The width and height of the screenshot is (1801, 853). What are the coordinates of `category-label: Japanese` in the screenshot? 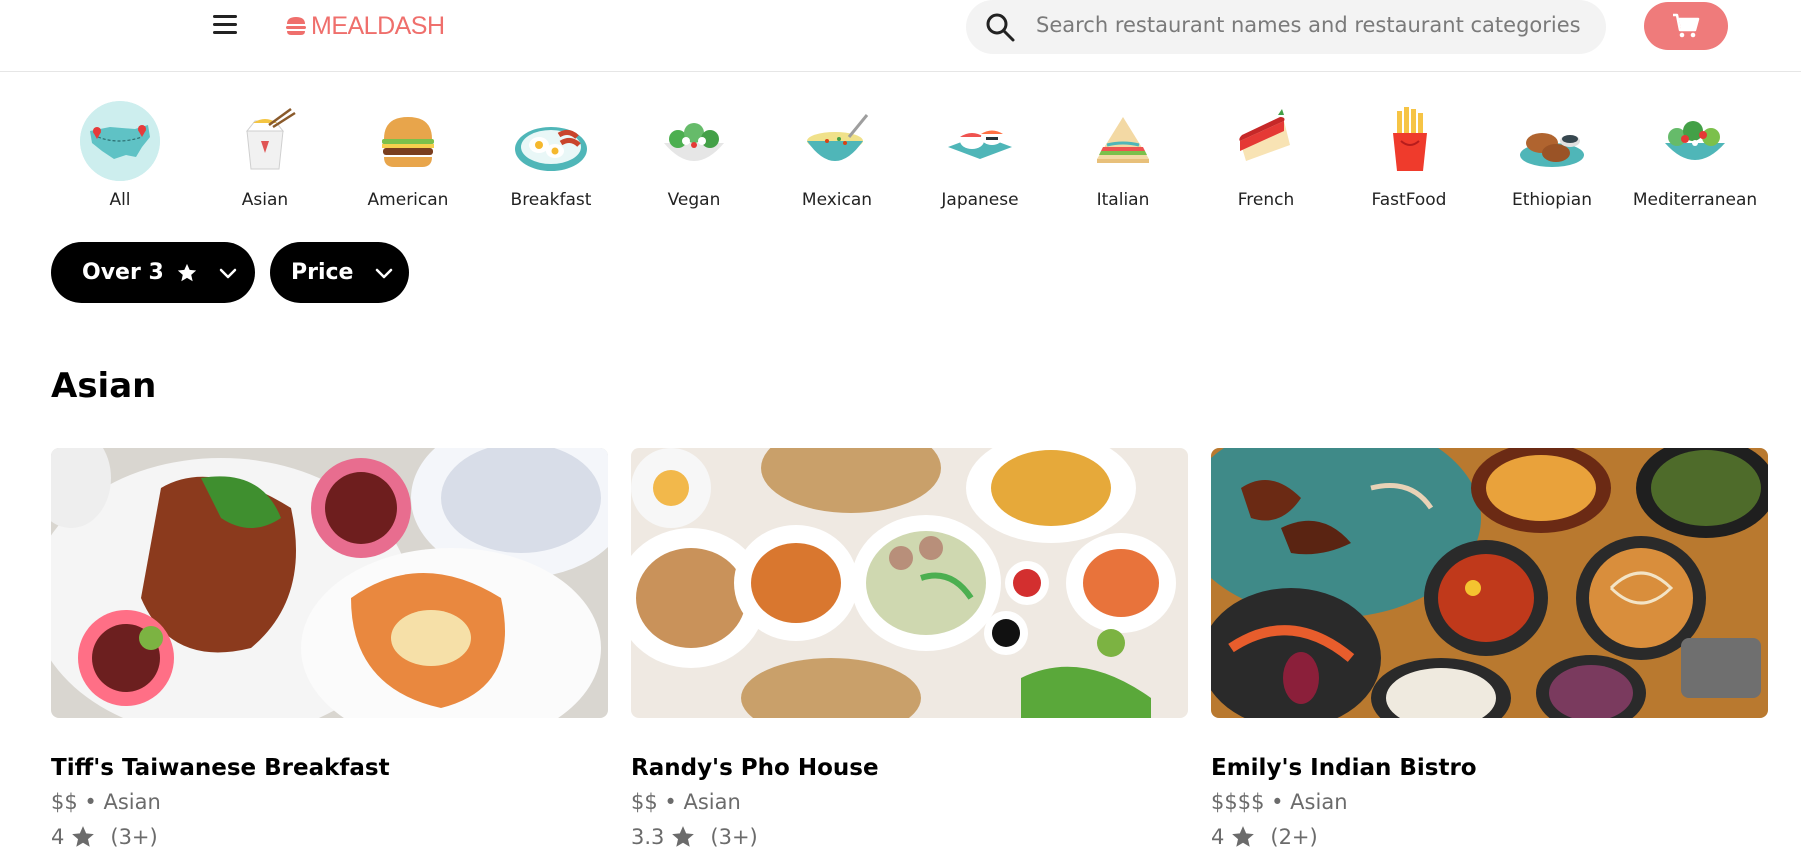 It's located at (980, 200).